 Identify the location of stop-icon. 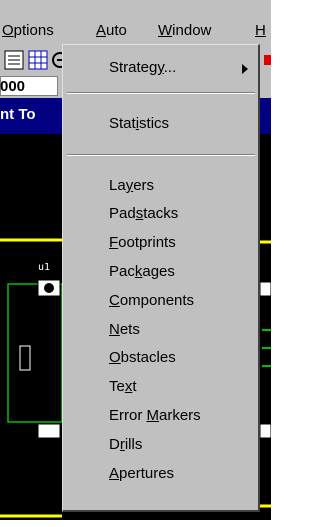
(267, 60).